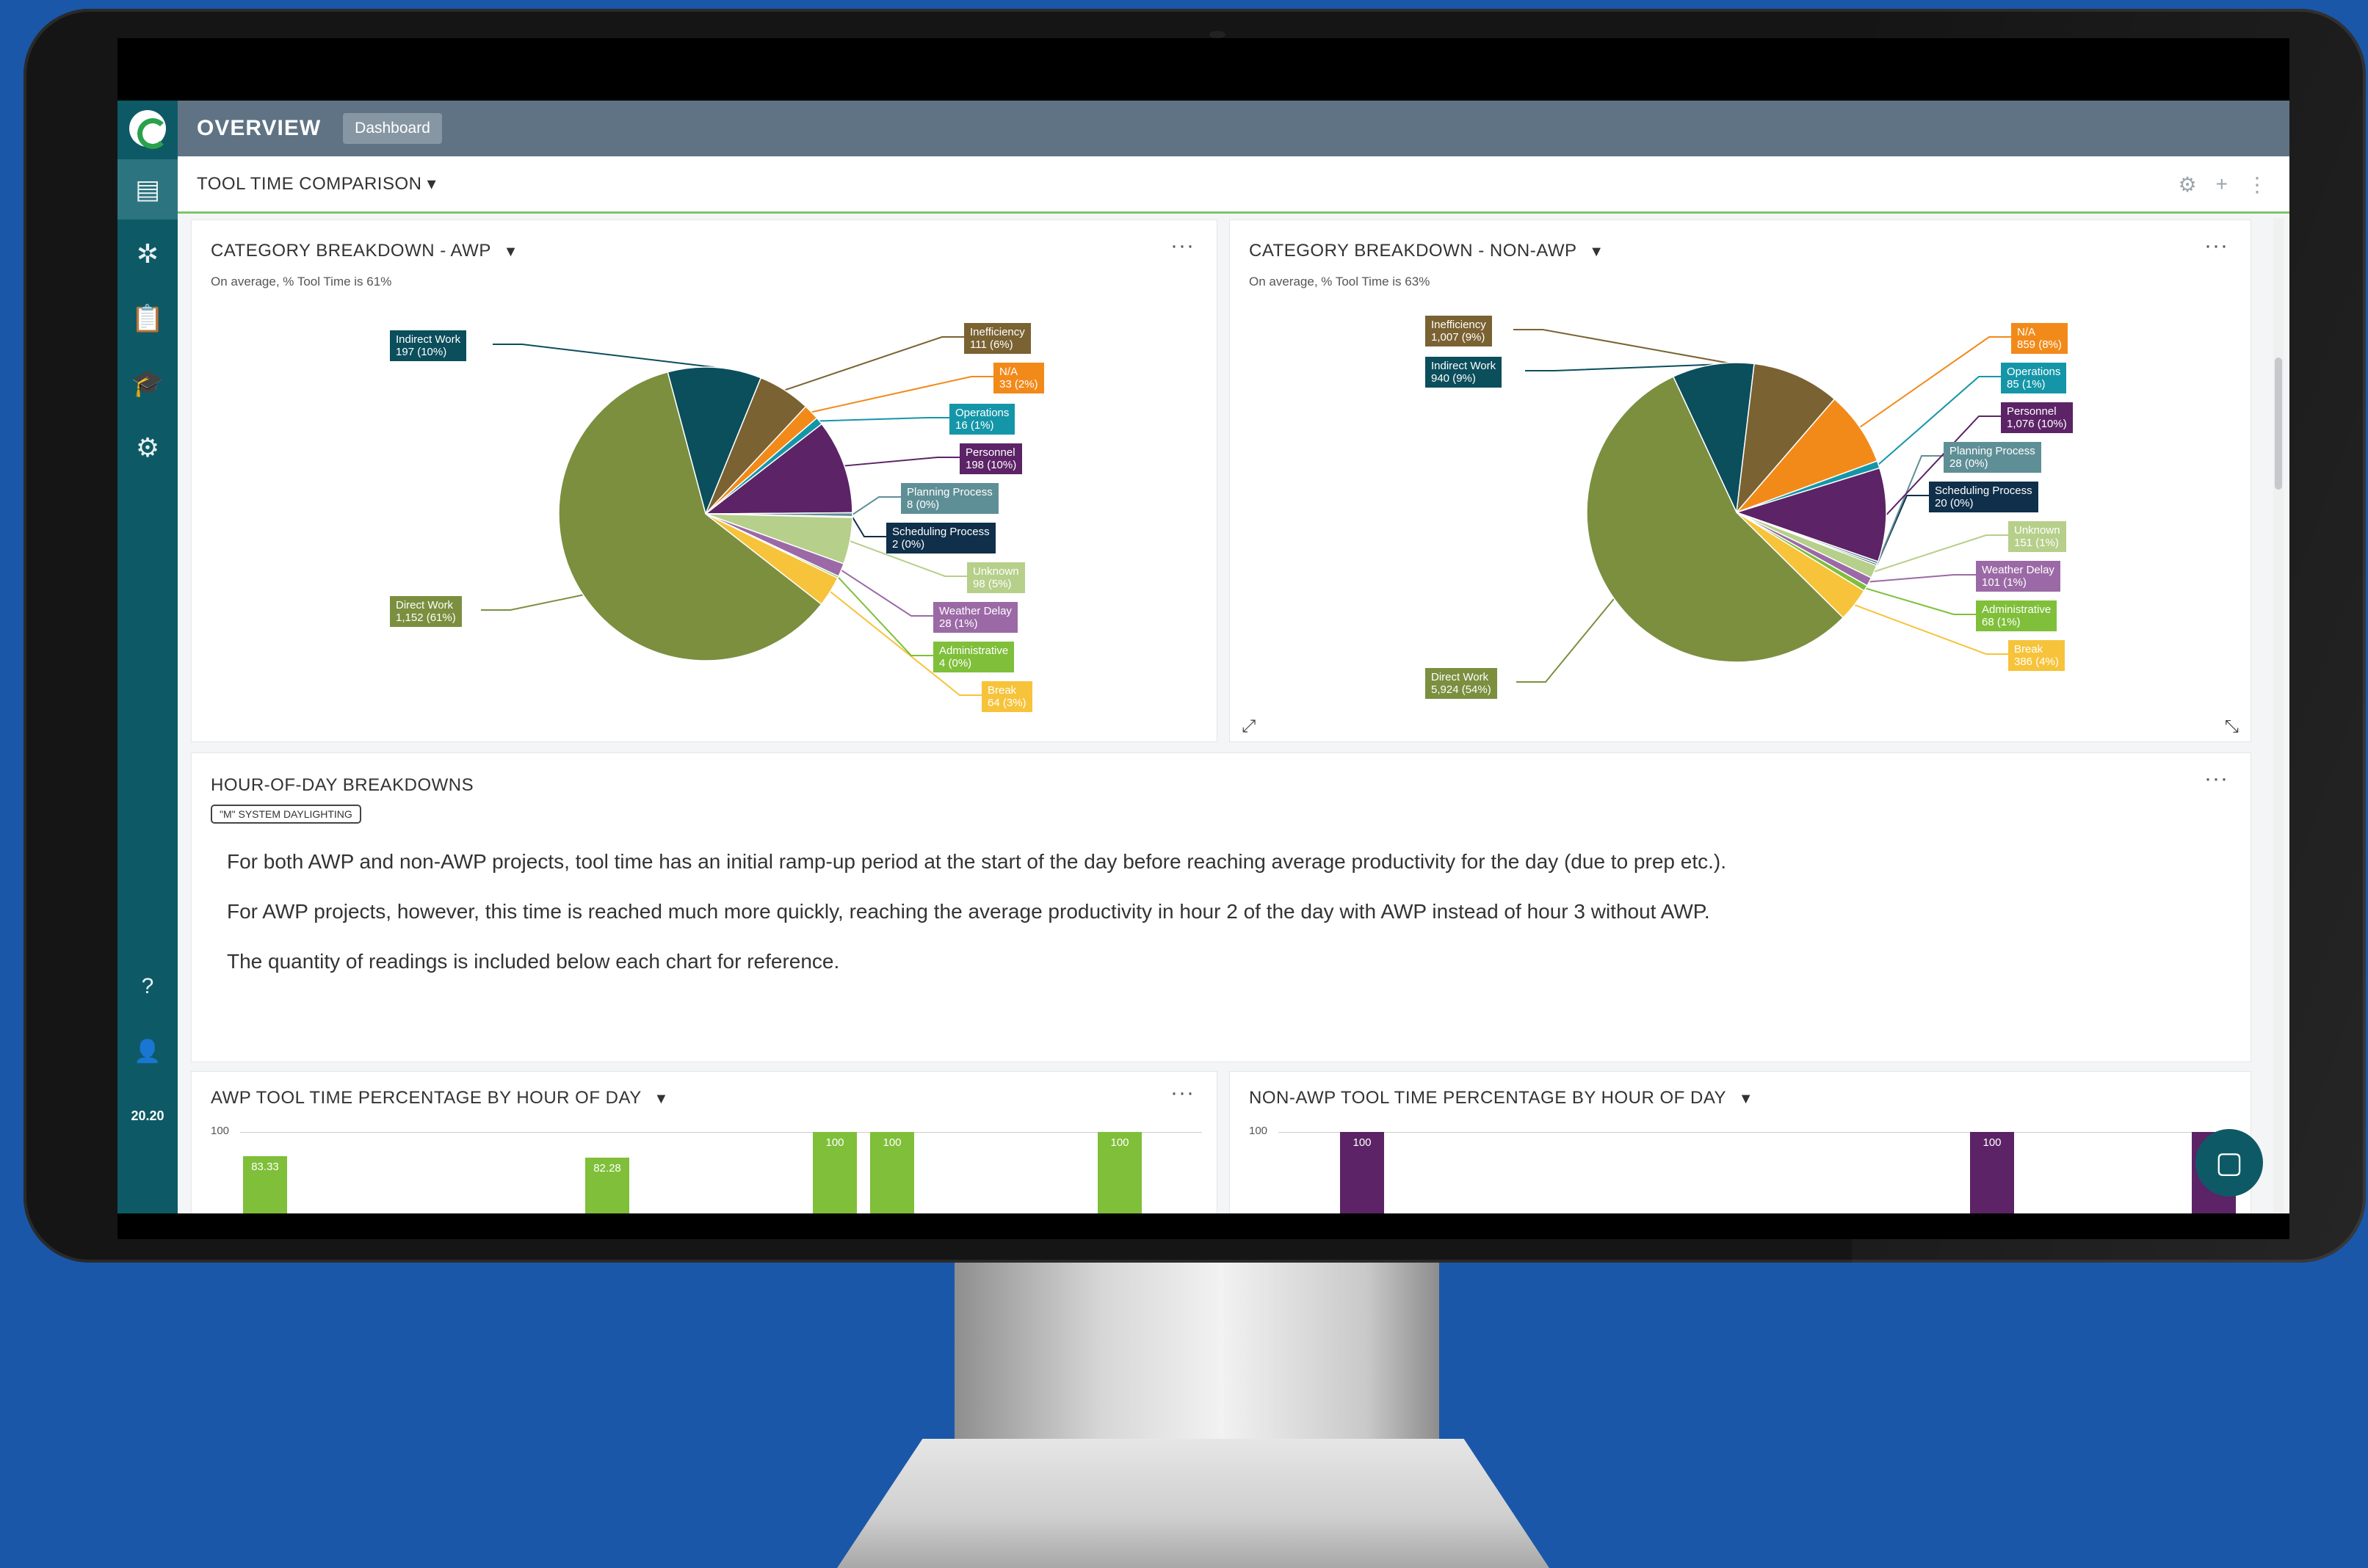 The image size is (2368, 1568). Describe the element at coordinates (876, 505) in the screenshot. I see `leader-line-planning-process` at that location.